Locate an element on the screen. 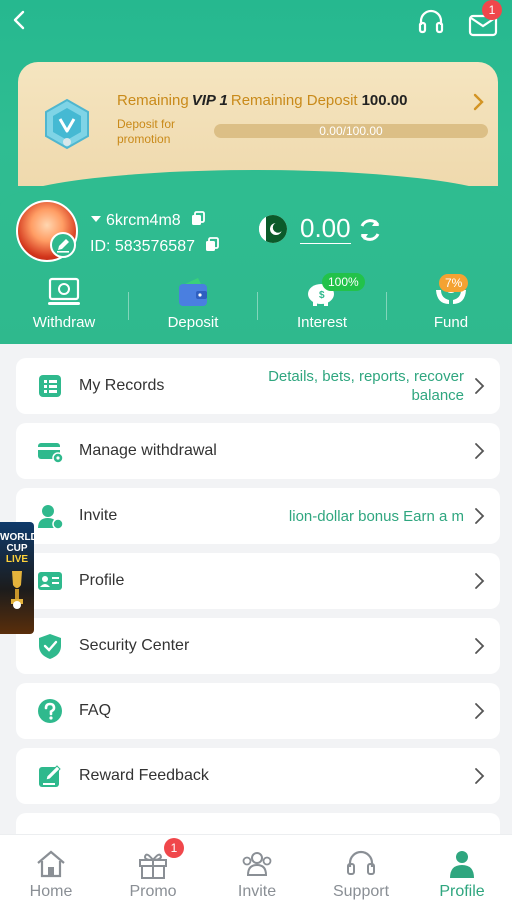 The width and height of the screenshot is (512, 908). balance-amount: 0.00 is located at coordinates (325, 228).